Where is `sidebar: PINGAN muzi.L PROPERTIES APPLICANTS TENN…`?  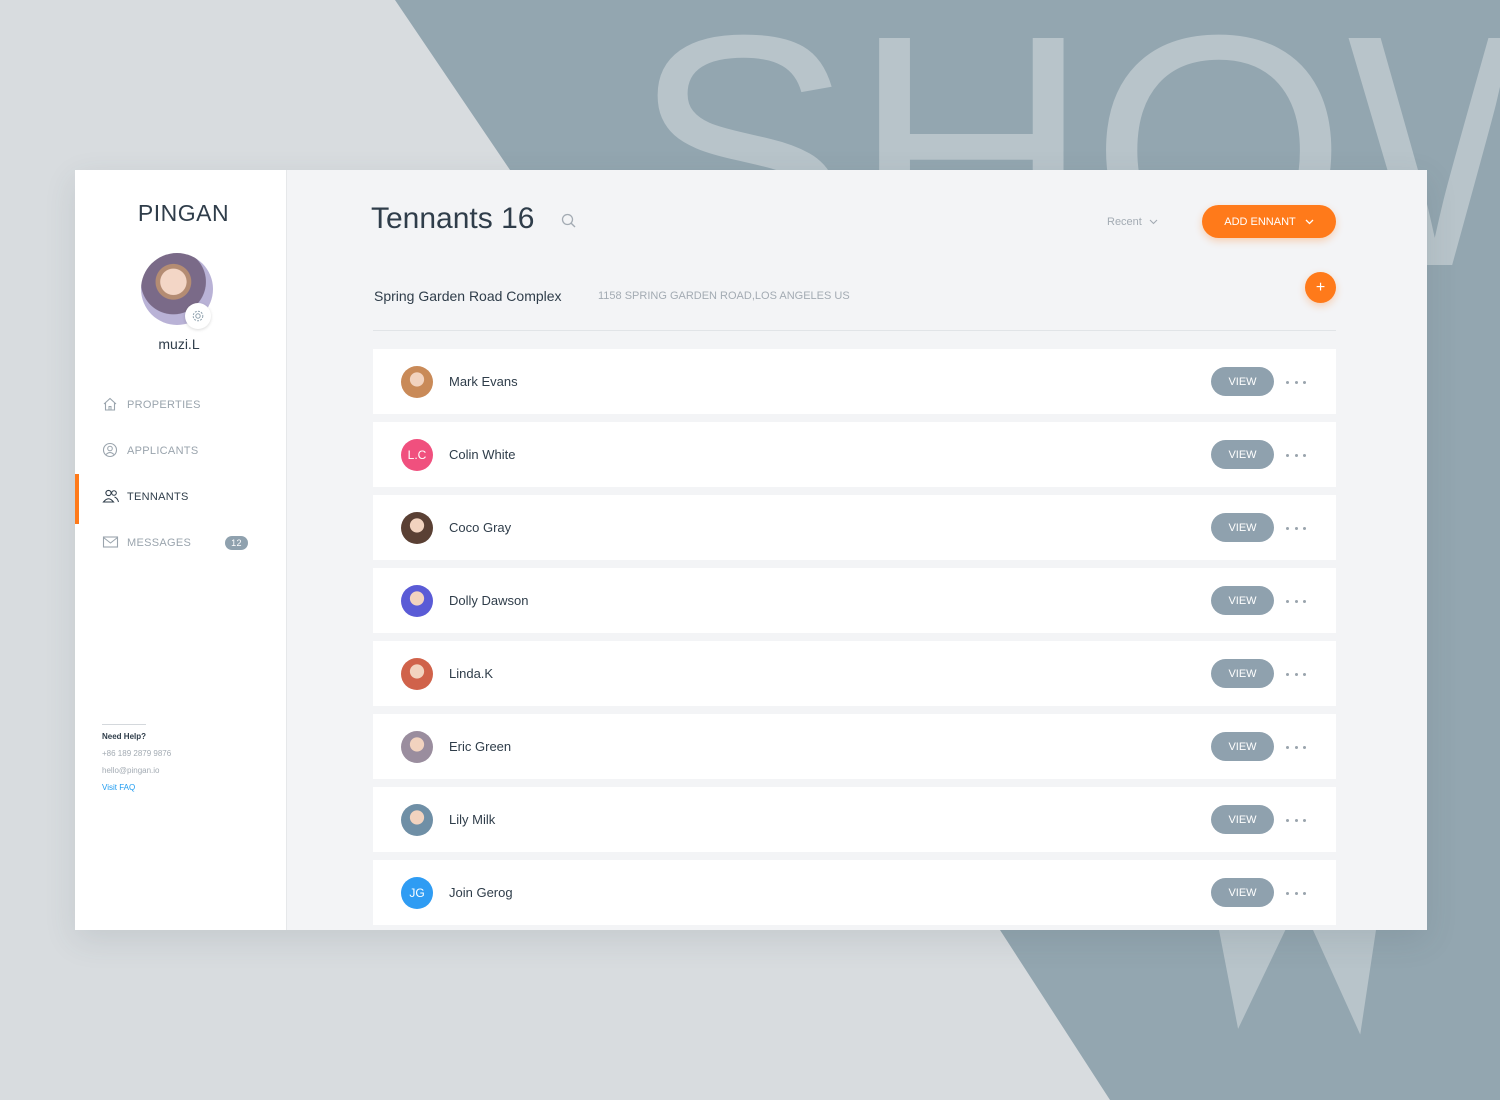 sidebar: PINGAN muzi.L PROPERTIES APPLICANTS TENN… is located at coordinates (181, 550).